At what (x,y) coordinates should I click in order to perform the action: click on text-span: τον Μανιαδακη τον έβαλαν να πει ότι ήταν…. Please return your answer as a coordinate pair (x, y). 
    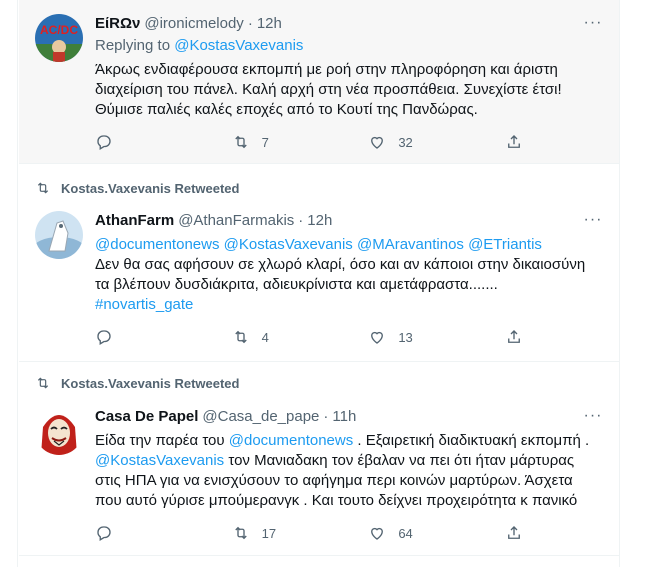
    Looking at the image, I should click on (399, 460).